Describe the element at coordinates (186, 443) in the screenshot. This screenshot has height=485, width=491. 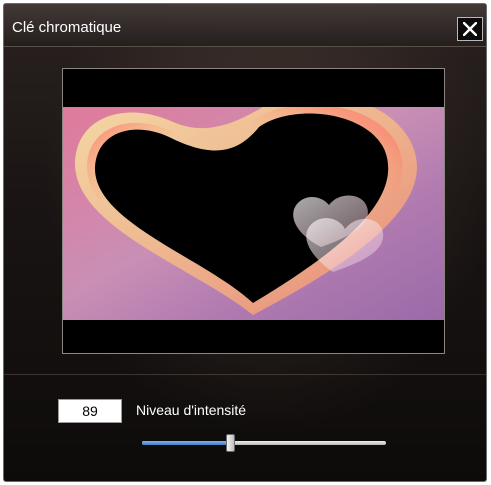
I see `slider-fill` at that location.